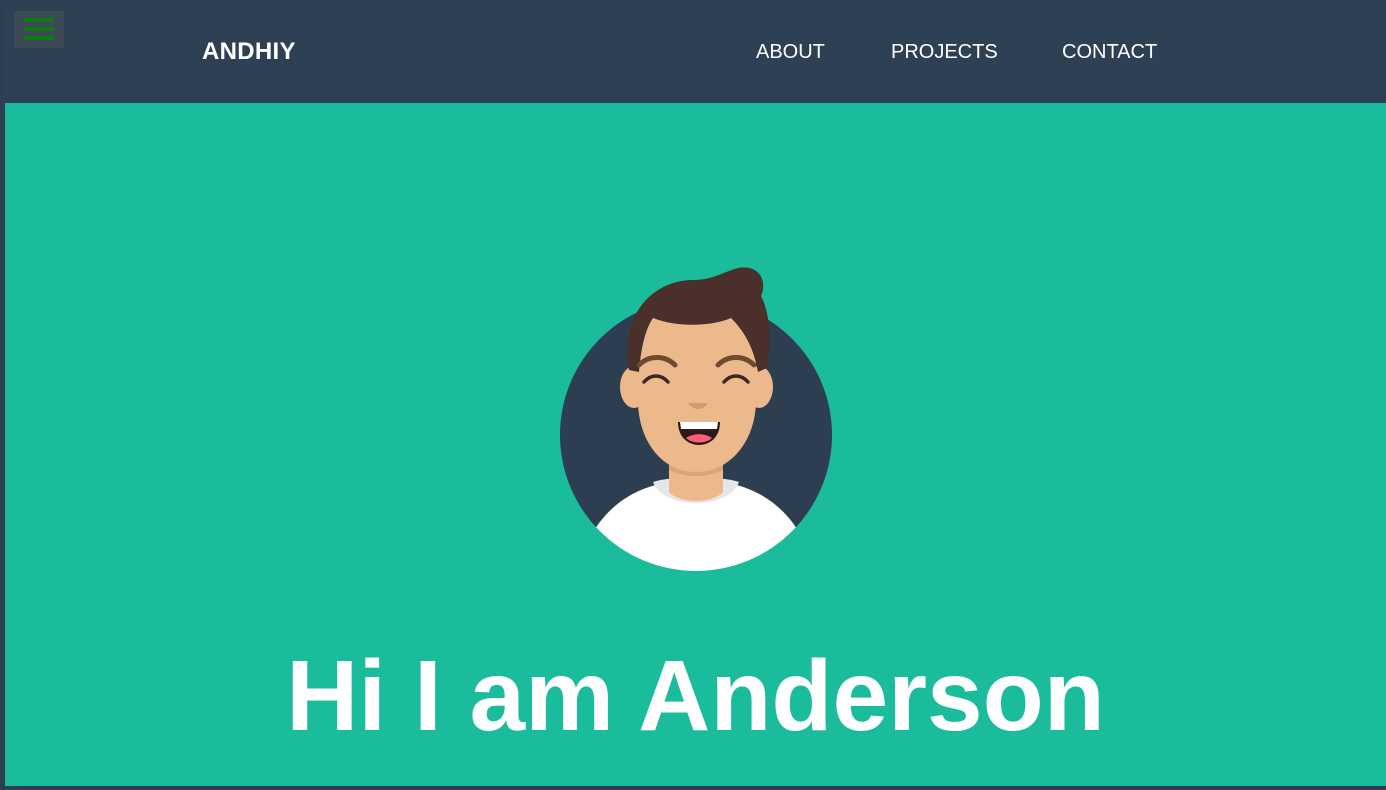  I want to click on avatar-illustration, so click(696, 419).